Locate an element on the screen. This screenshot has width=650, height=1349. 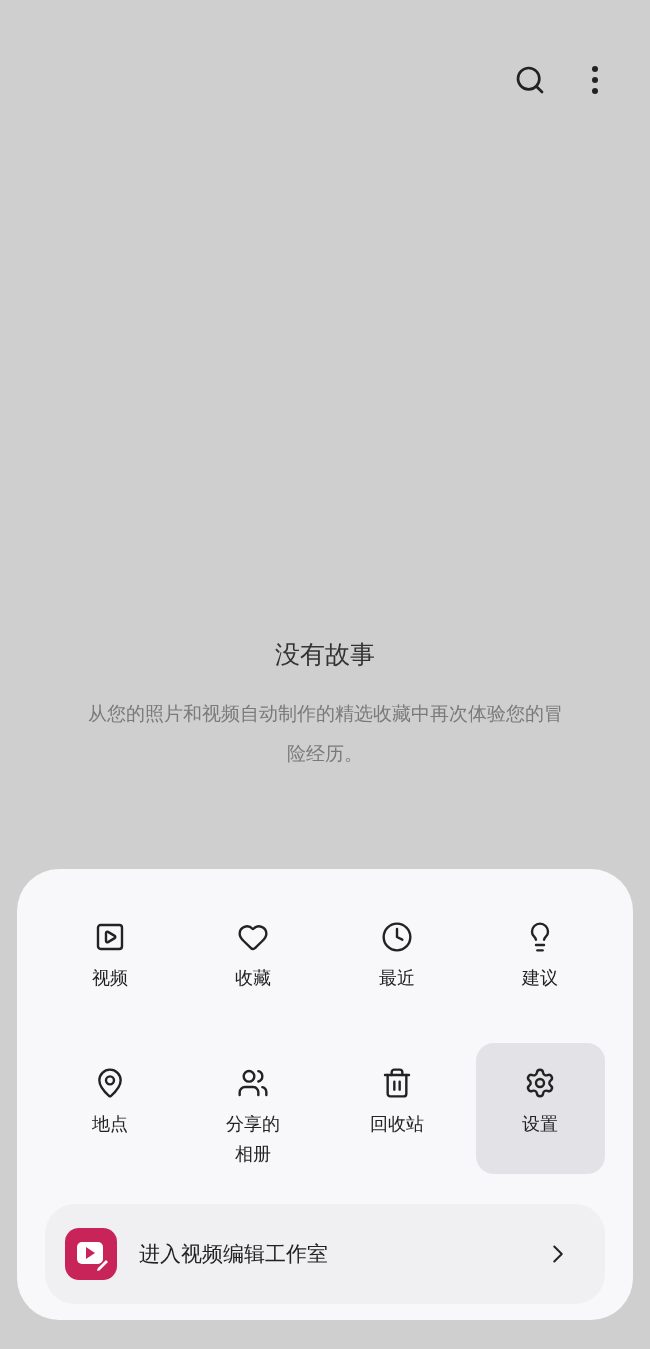
more-options-button is located at coordinates (595, 80).